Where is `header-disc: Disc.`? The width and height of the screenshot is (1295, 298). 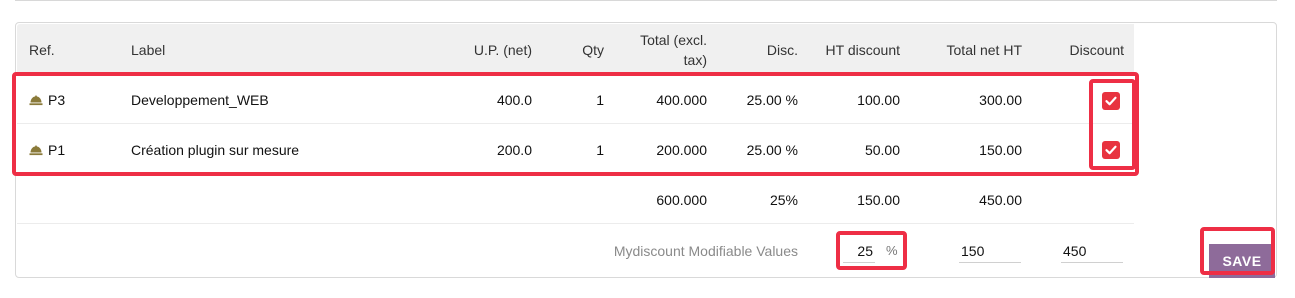
header-disc: Disc. is located at coordinates (782, 50).